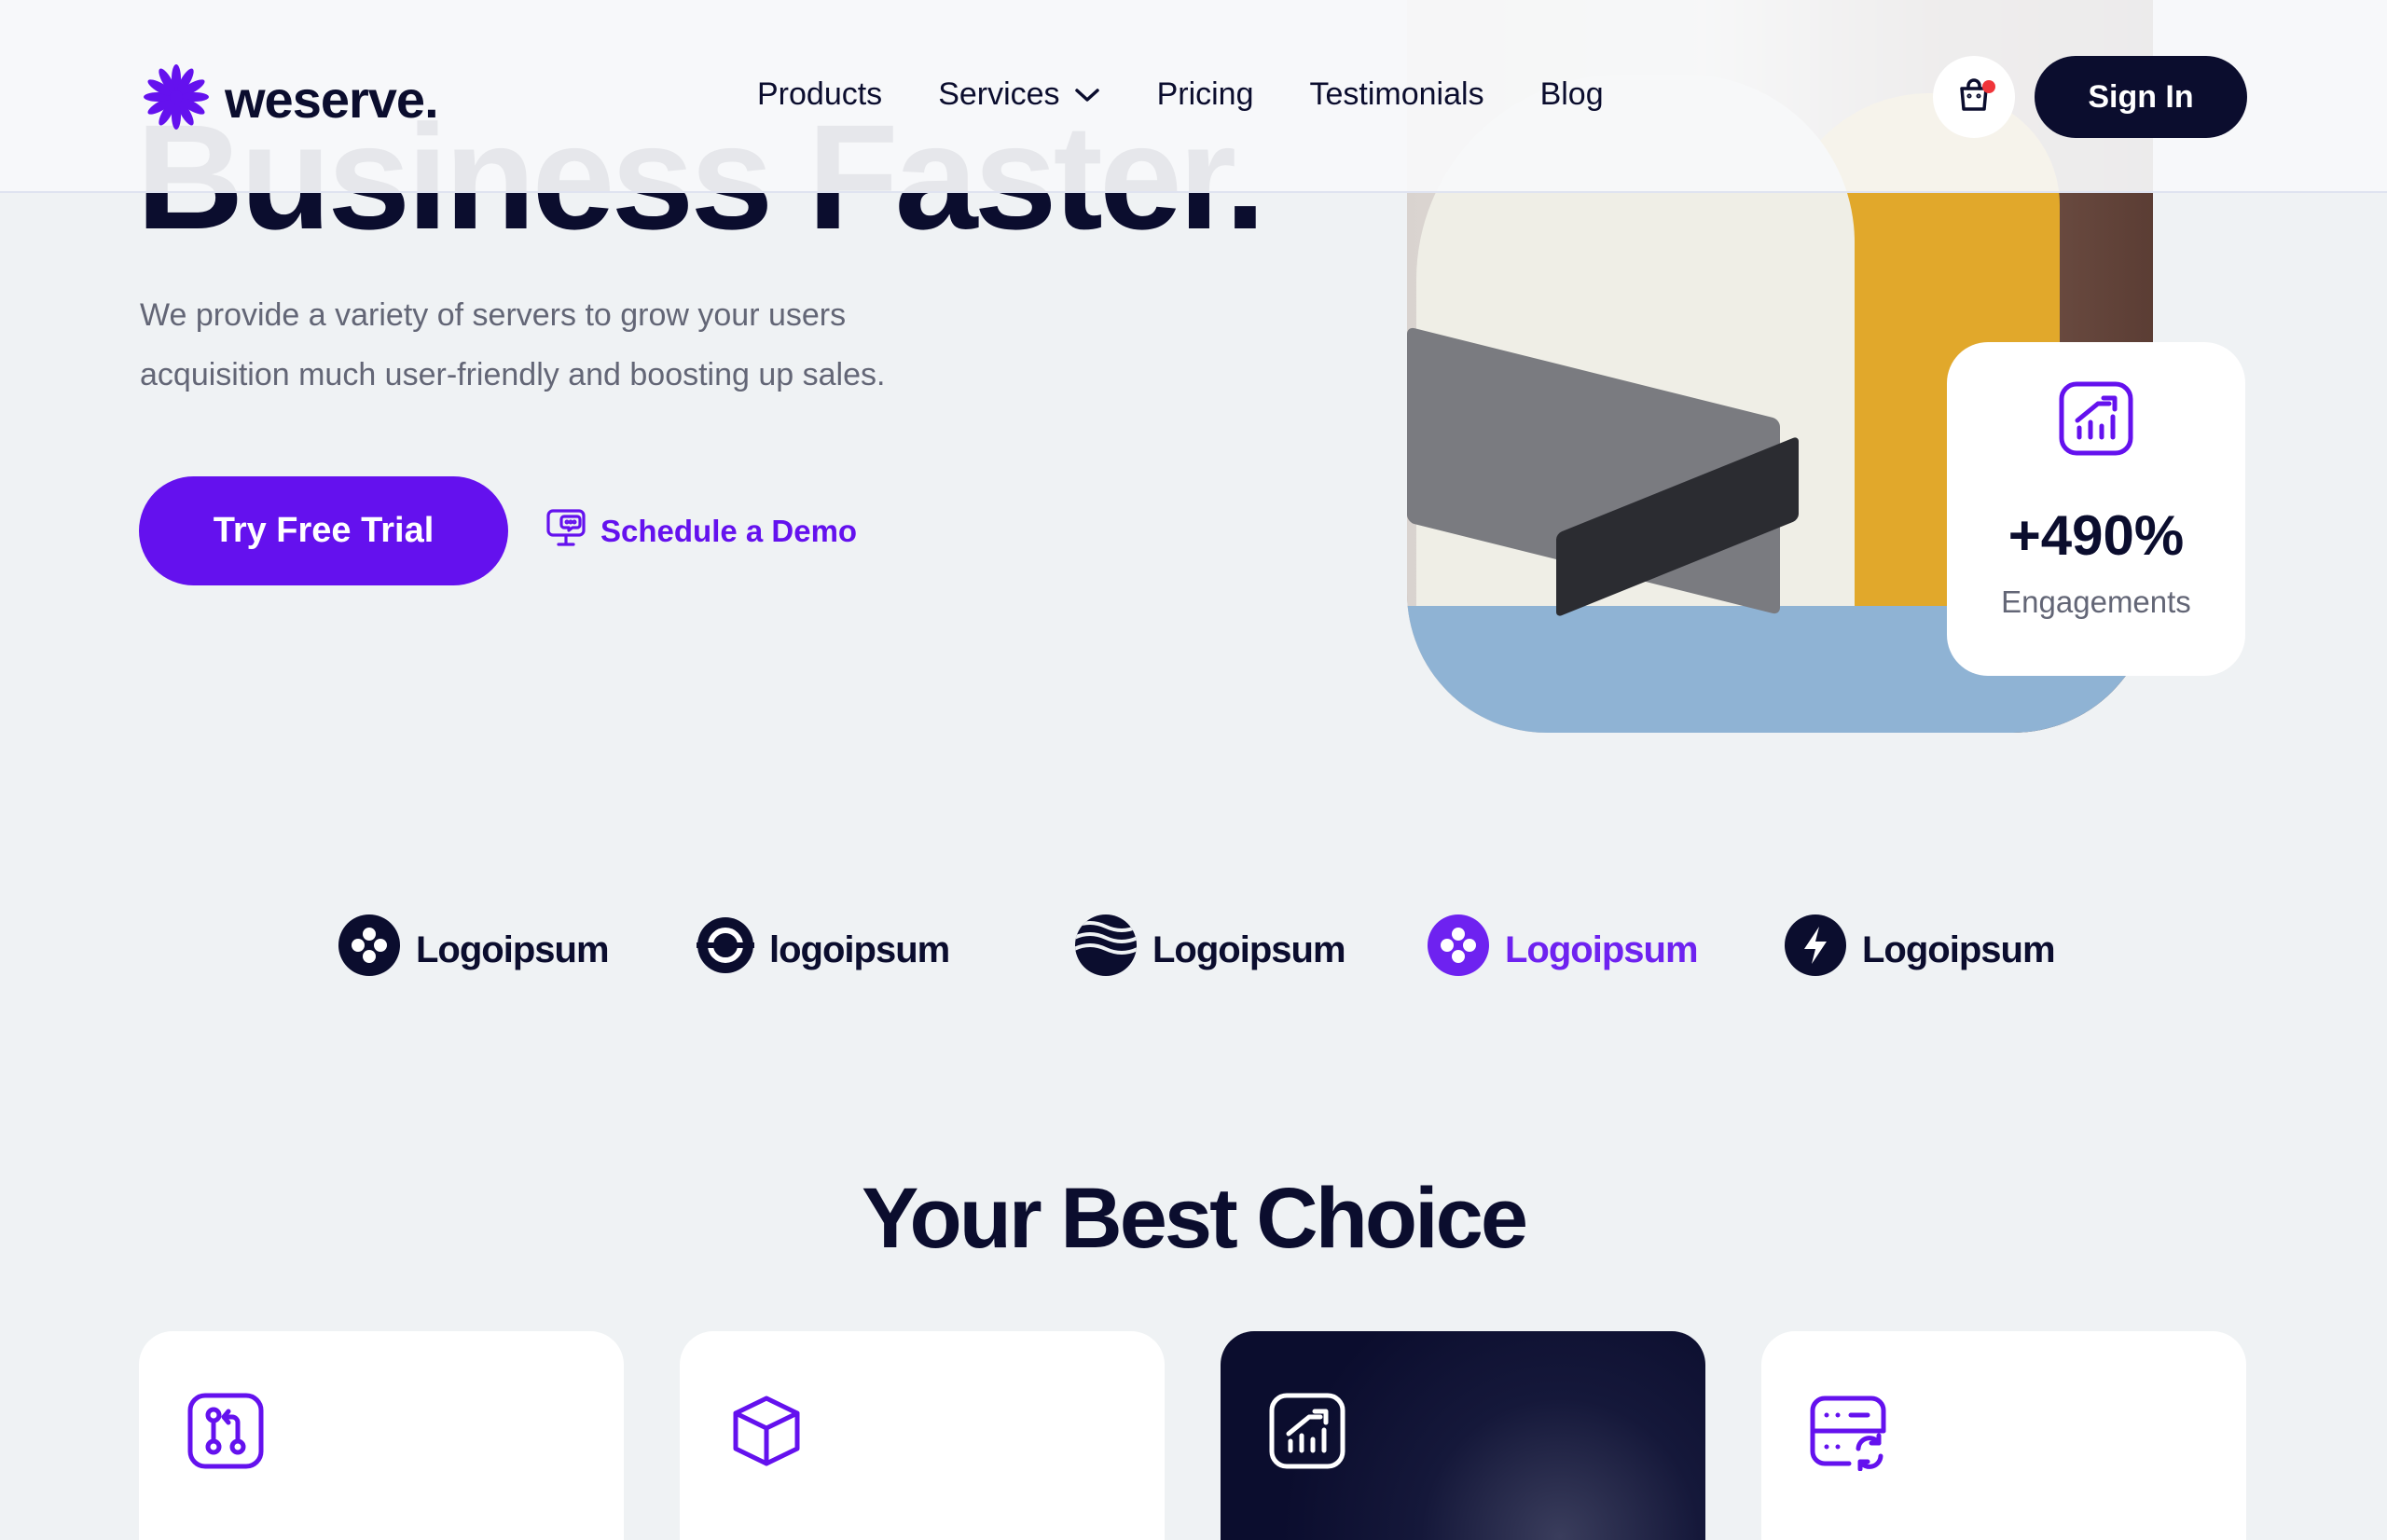  What do you see at coordinates (1988, 86) in the screenshot?
I see `notification-dot` at bounding box center [1988, 86].